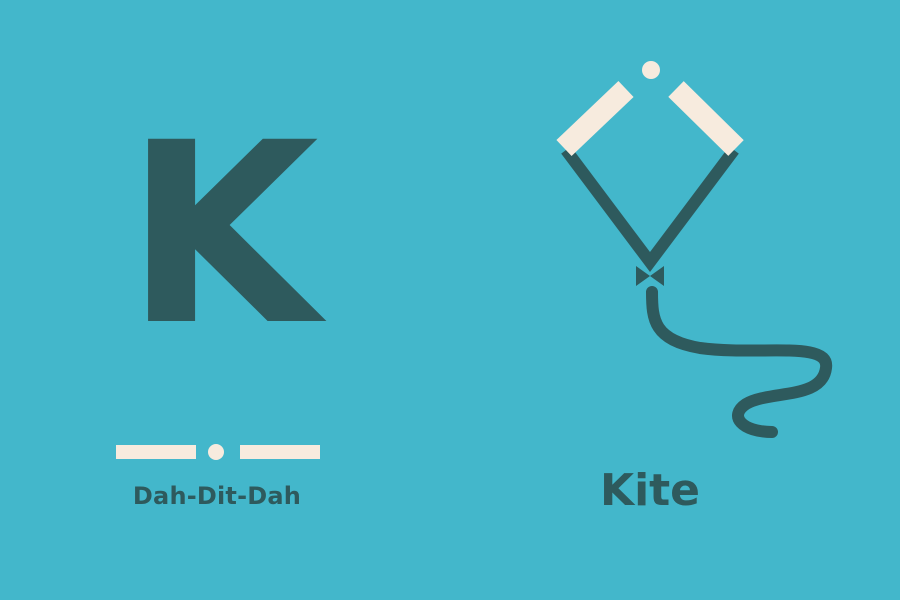 The image size is (900, 600). What do you see at coordinates (217, 496) in the screenshot?
I see `morse-pronunciation: Dah-Dit-Dah` at bounding box center [217, 496].